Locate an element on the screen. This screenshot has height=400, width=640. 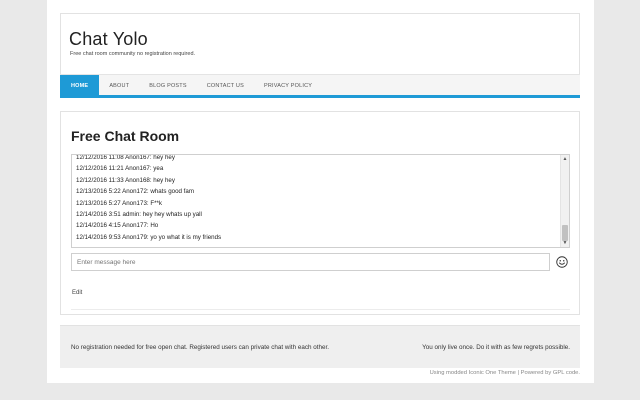
chat-message: 12/12/2016 11:21 Anon167: yea is located at coordinates (120, 169).